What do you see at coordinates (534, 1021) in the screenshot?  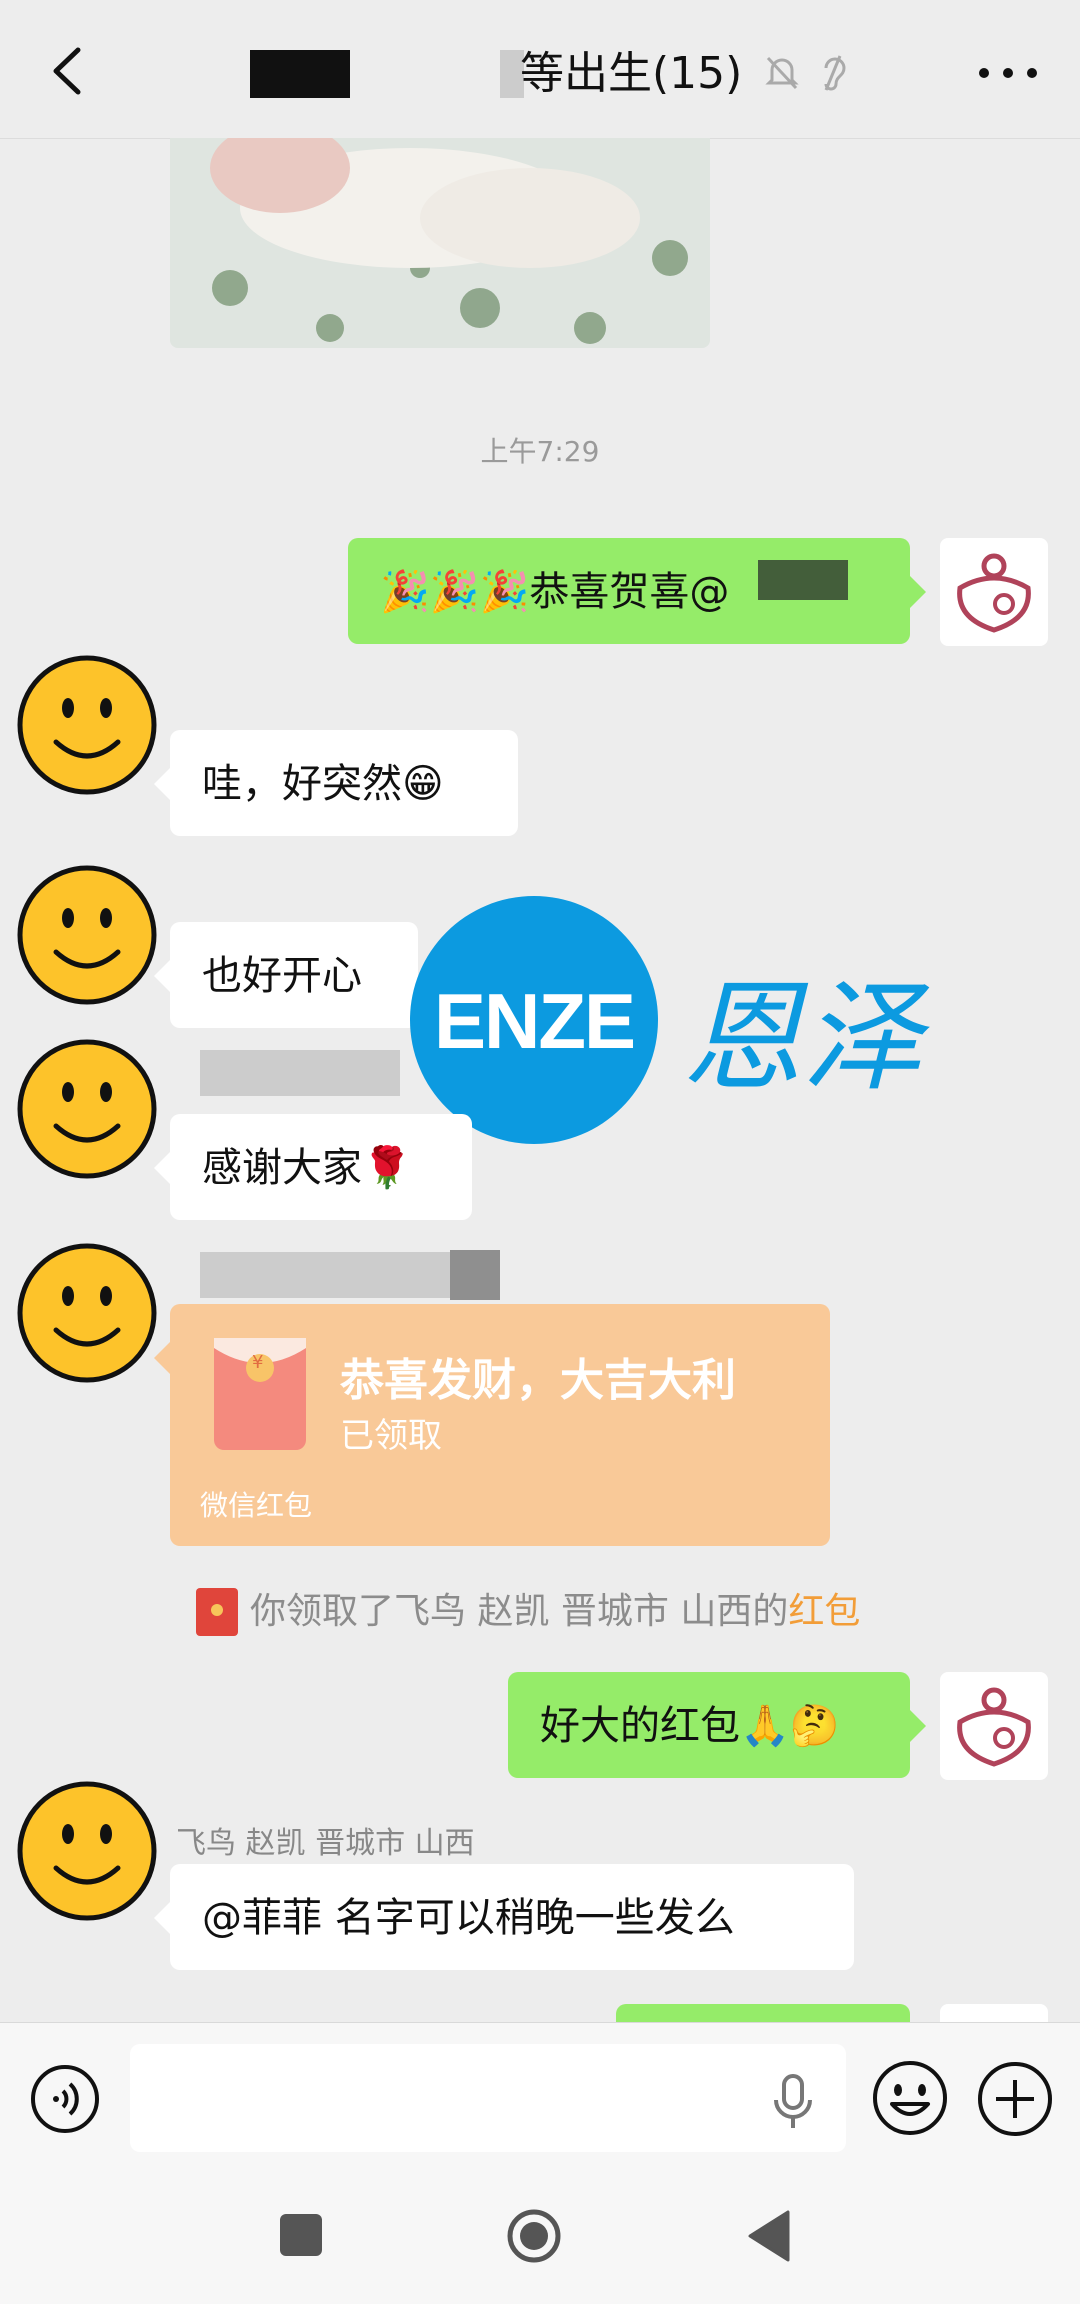 I see `watermark-latin: ENZE` at bounding box center [534, 1021].